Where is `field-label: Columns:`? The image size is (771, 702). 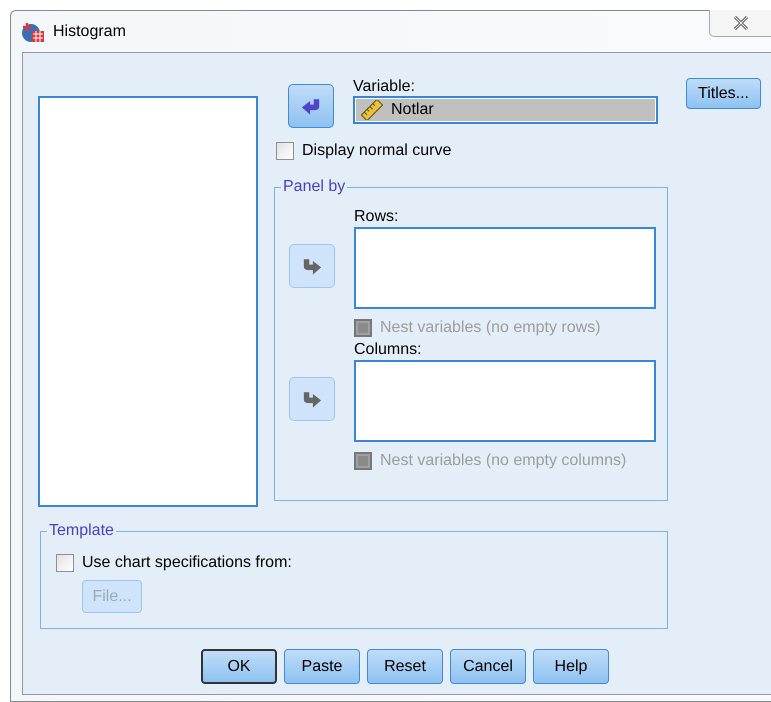
field-label: Columns: is located at coordinates (388, 350).